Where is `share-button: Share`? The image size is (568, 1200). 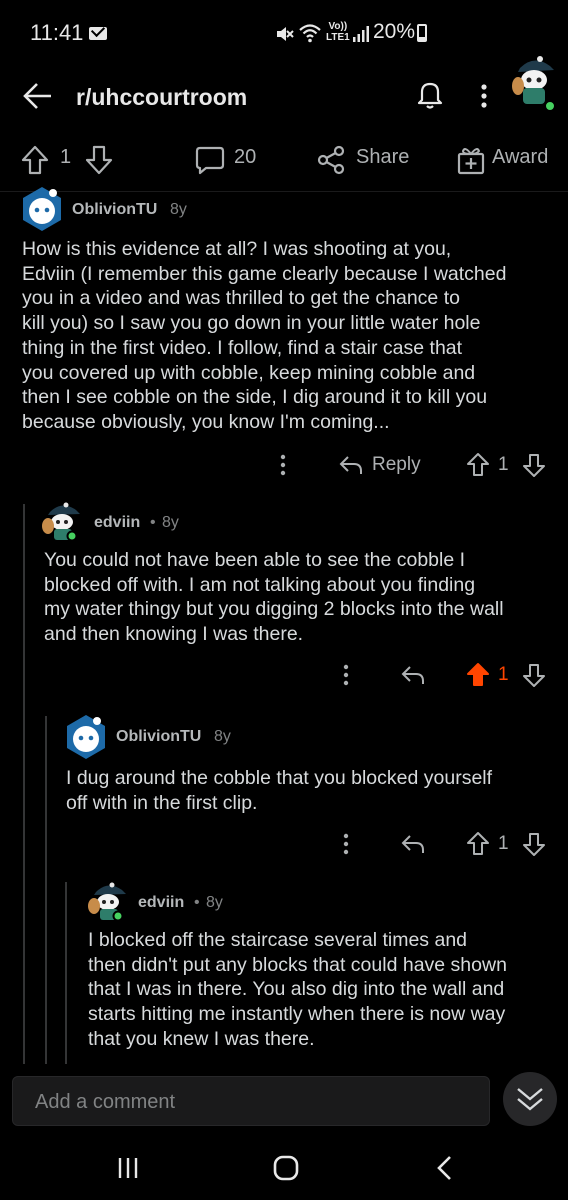
share-button: Share is located at coordinates (382, 157).